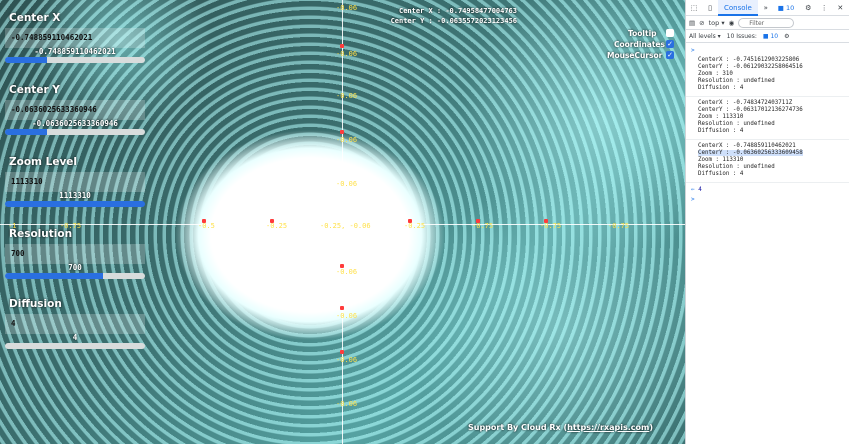  I want to click on log-line: CenterY : -0.06129032258064516, so click(750, 67).